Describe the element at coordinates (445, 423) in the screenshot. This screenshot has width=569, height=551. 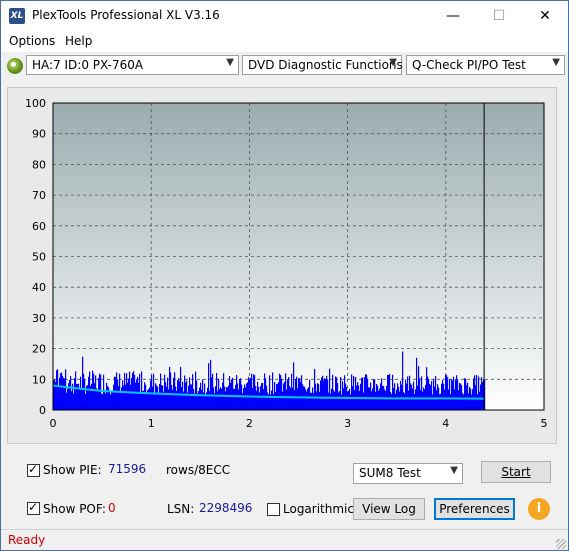
I see `x-tick-label: 4` at that location.